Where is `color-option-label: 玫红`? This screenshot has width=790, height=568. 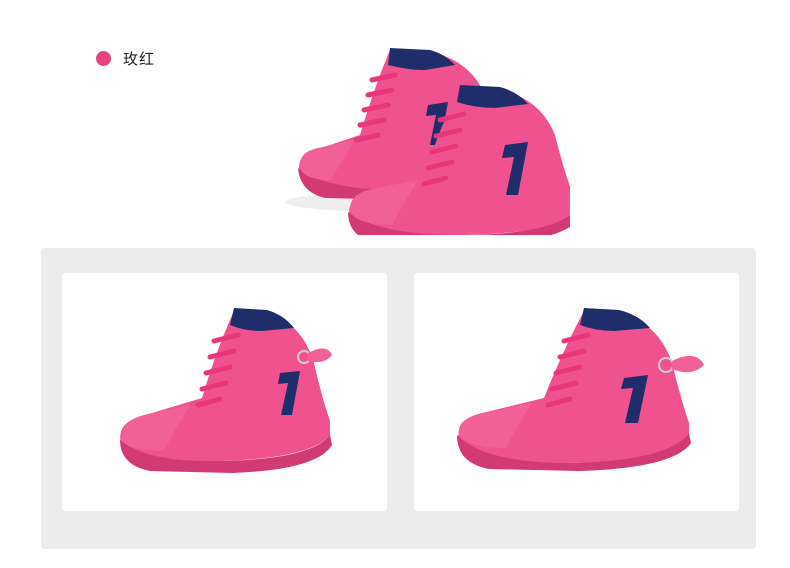 color-option-label: 玫红 is located at coordinates (139, 58).